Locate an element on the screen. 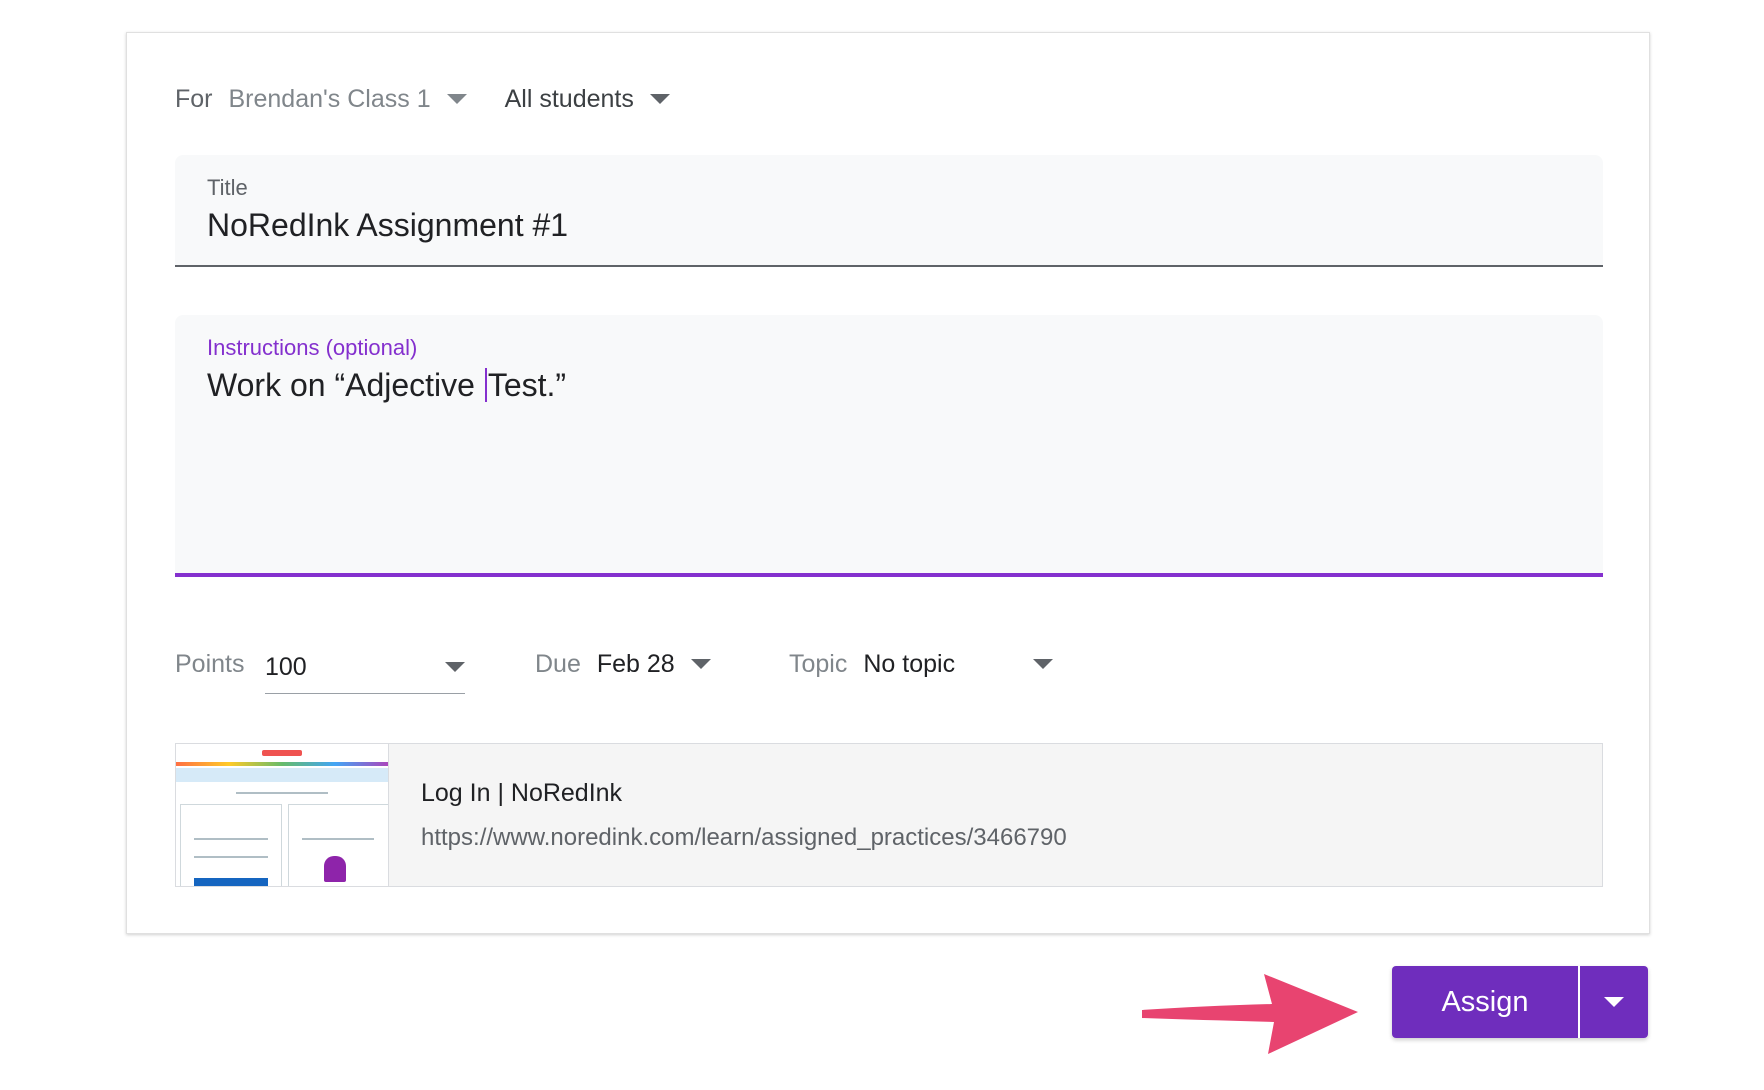  assignment-settings-row: Points 100 Due Feb 28 Topic No topic is located at coordinates (675, 667).